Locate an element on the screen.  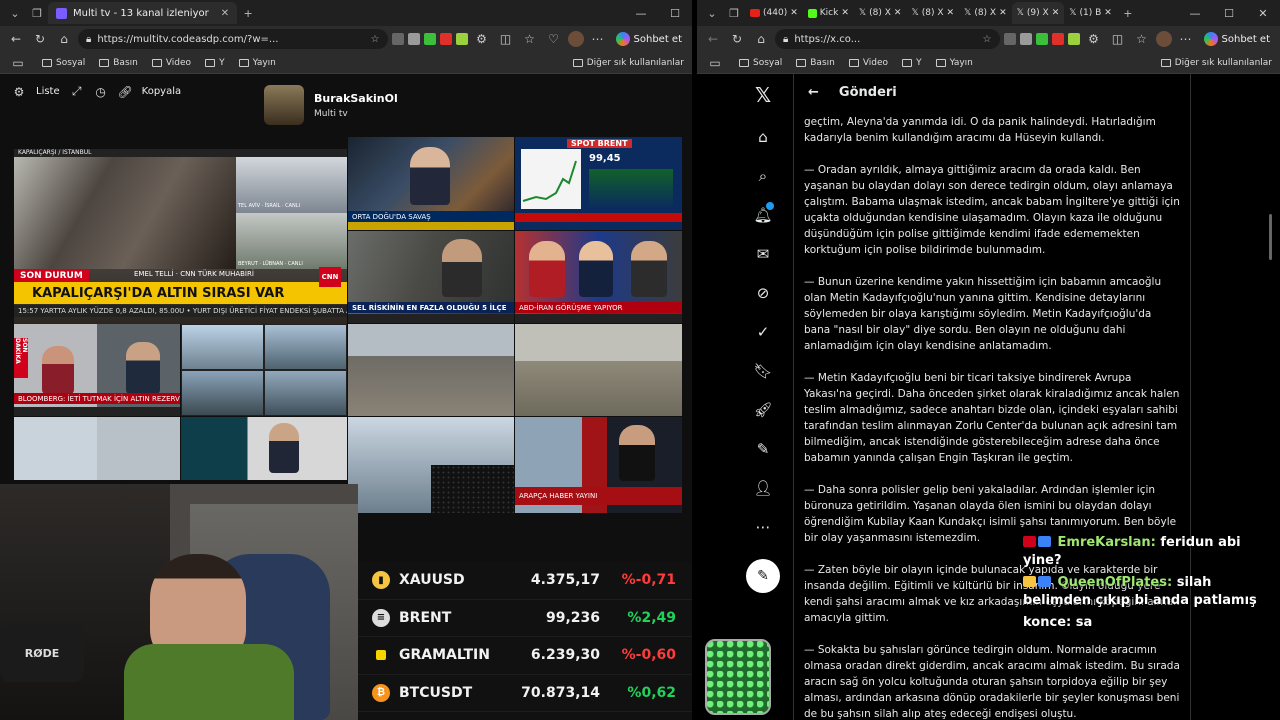
link-icon: 🔗︎ is located at coordinates (125, 92).